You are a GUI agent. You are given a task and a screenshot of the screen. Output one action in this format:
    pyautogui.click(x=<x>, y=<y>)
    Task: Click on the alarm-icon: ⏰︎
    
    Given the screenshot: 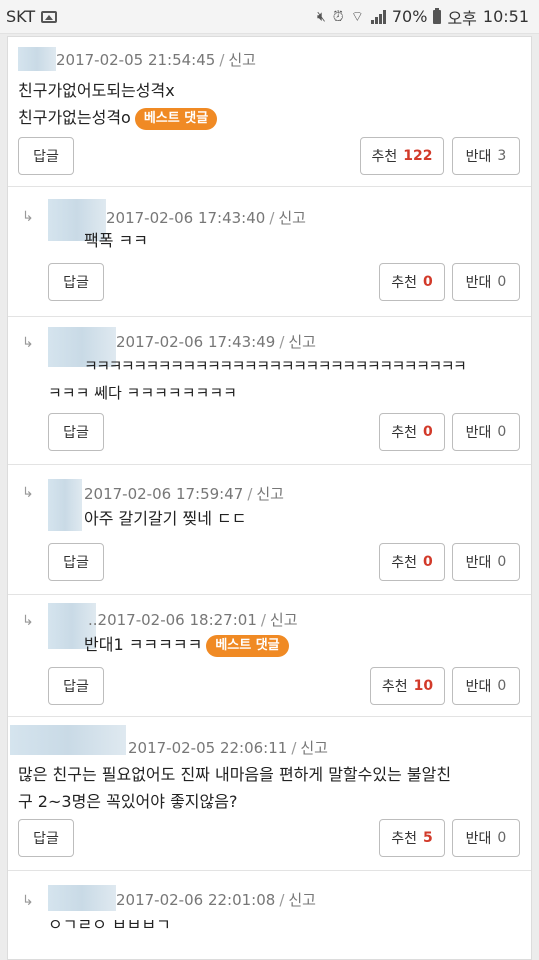 What is the action you would take?
    pyautogui.click(x=338, y=16)
    